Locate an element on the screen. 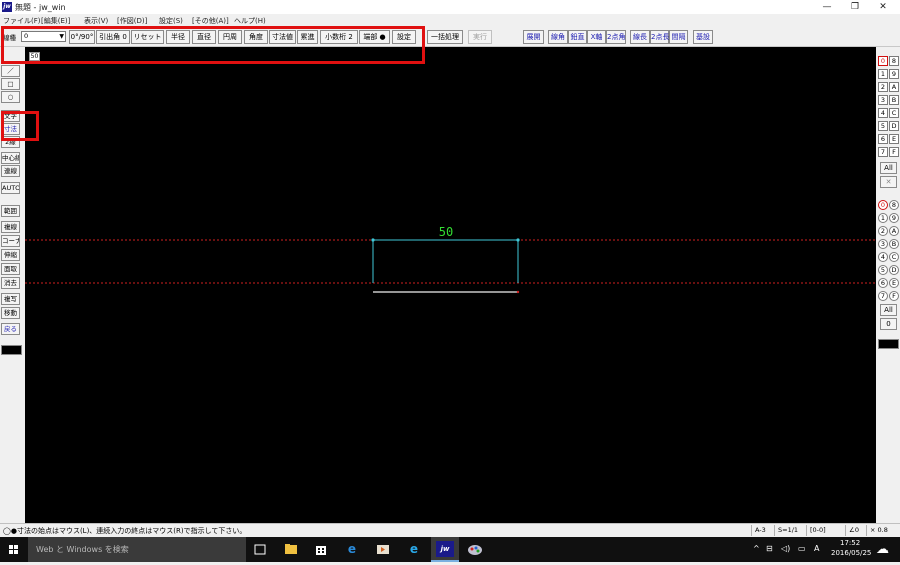 The image size is (900, 565). tool-range: 範囲 is located at coordinates (10, 211).